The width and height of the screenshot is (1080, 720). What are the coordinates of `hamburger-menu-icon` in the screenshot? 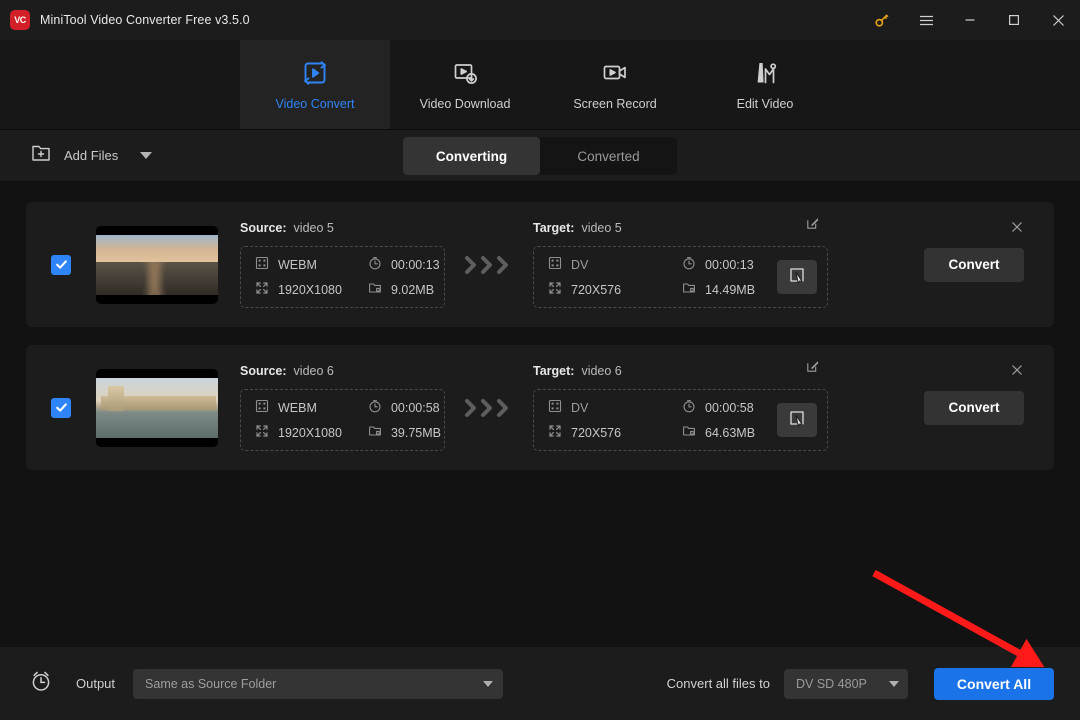 It's located at (926, 20).